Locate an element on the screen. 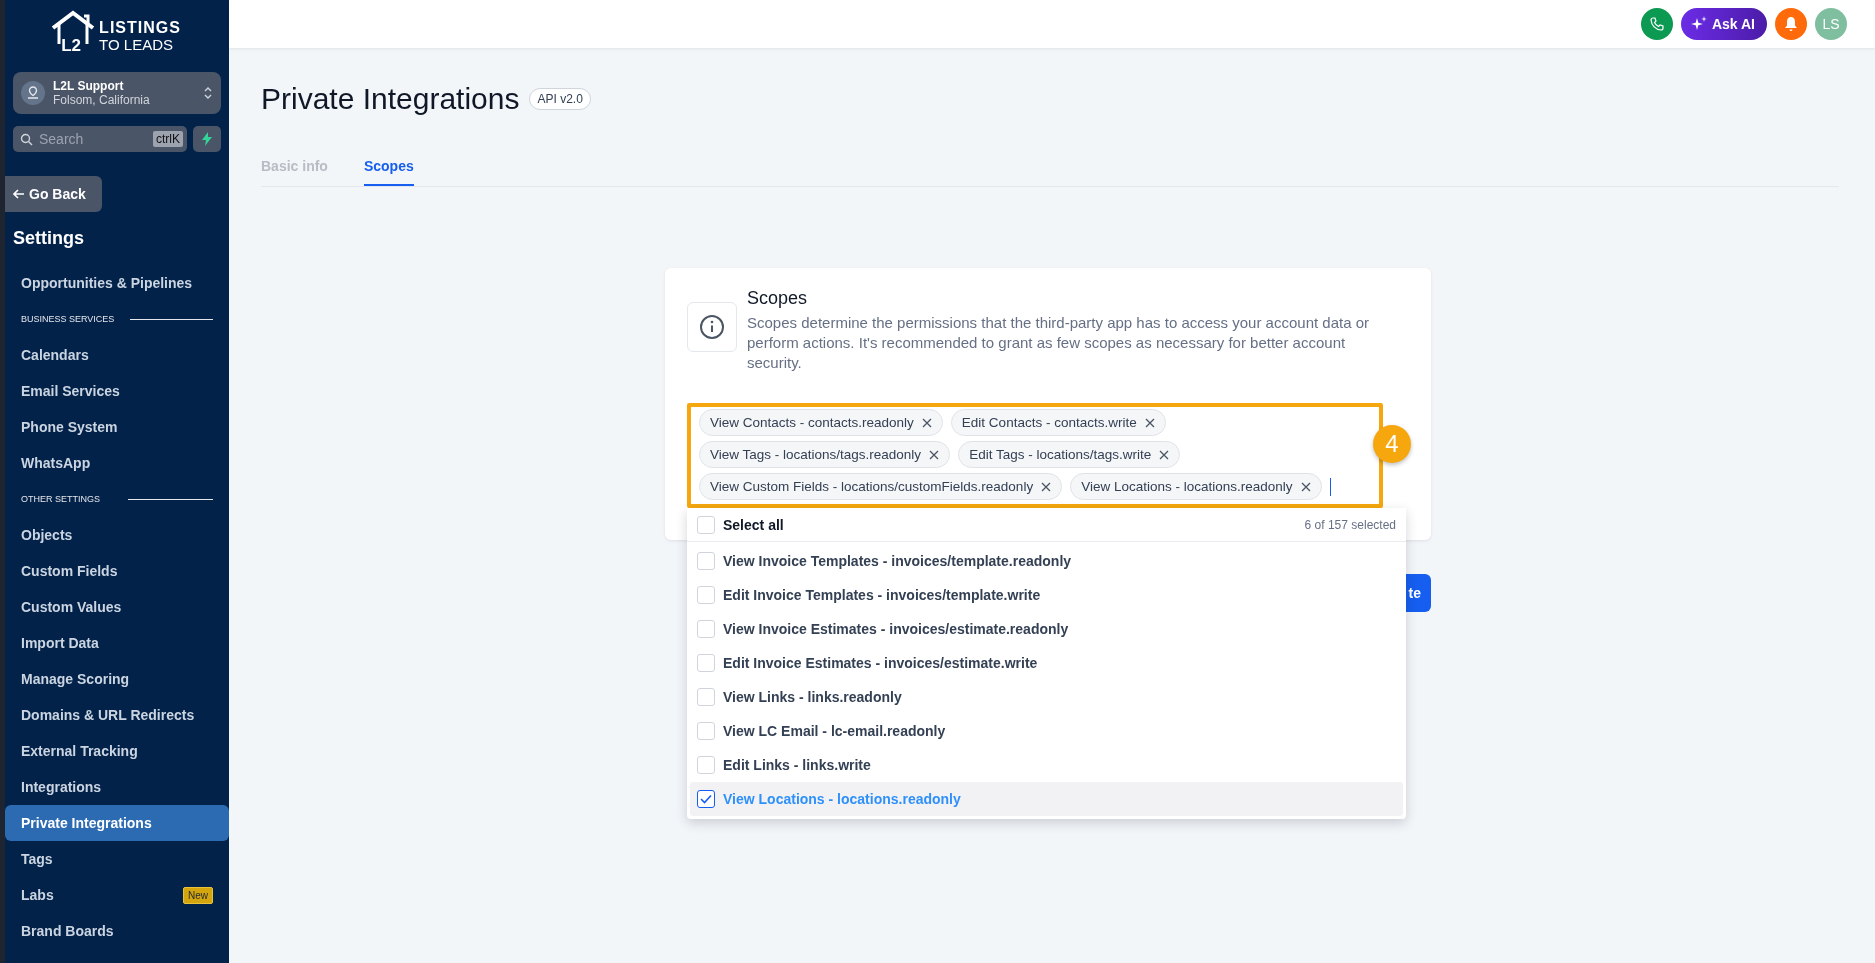  scope-option: View LC Email - lc-email.readonly is located at coordinates (1046, 731).